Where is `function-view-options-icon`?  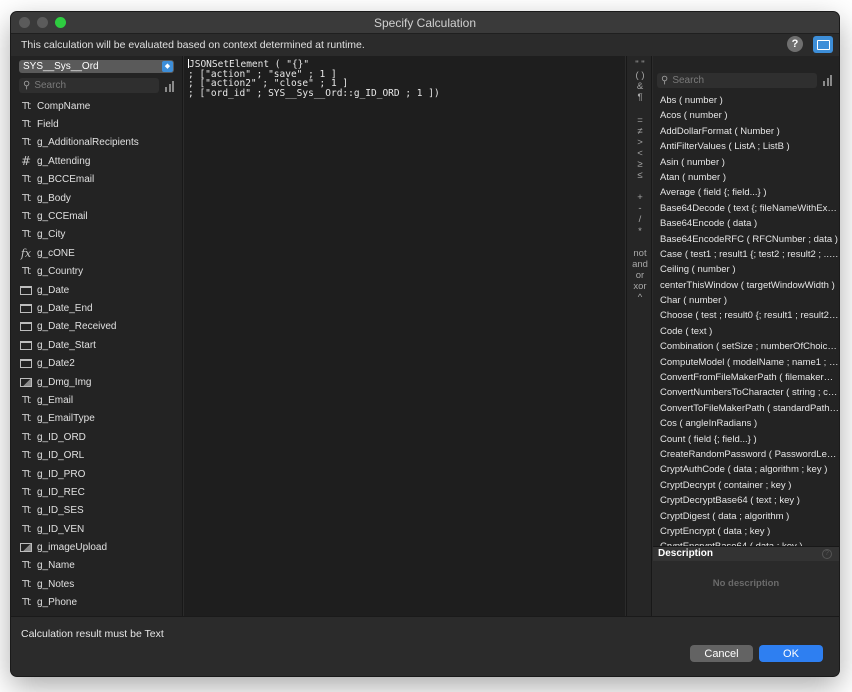 function-view-options-icon is located at coordinates (827, 80).